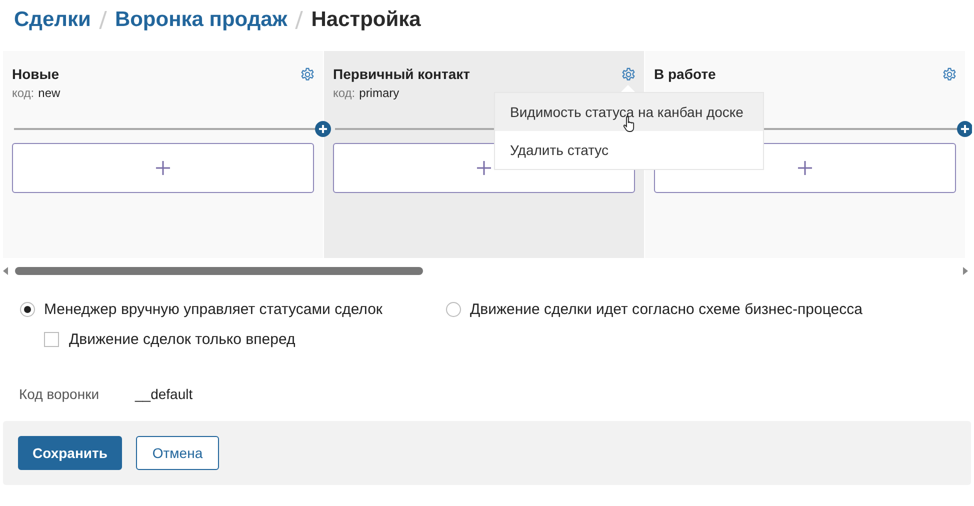  I want to click on column-title: Первичный контакт, so click(401, 74).